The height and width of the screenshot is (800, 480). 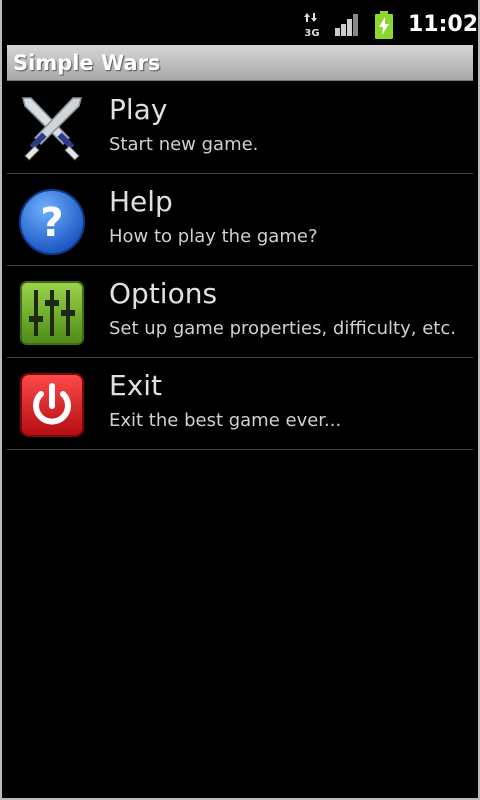 I want to click on power-icon, so click(x=52, y=405).